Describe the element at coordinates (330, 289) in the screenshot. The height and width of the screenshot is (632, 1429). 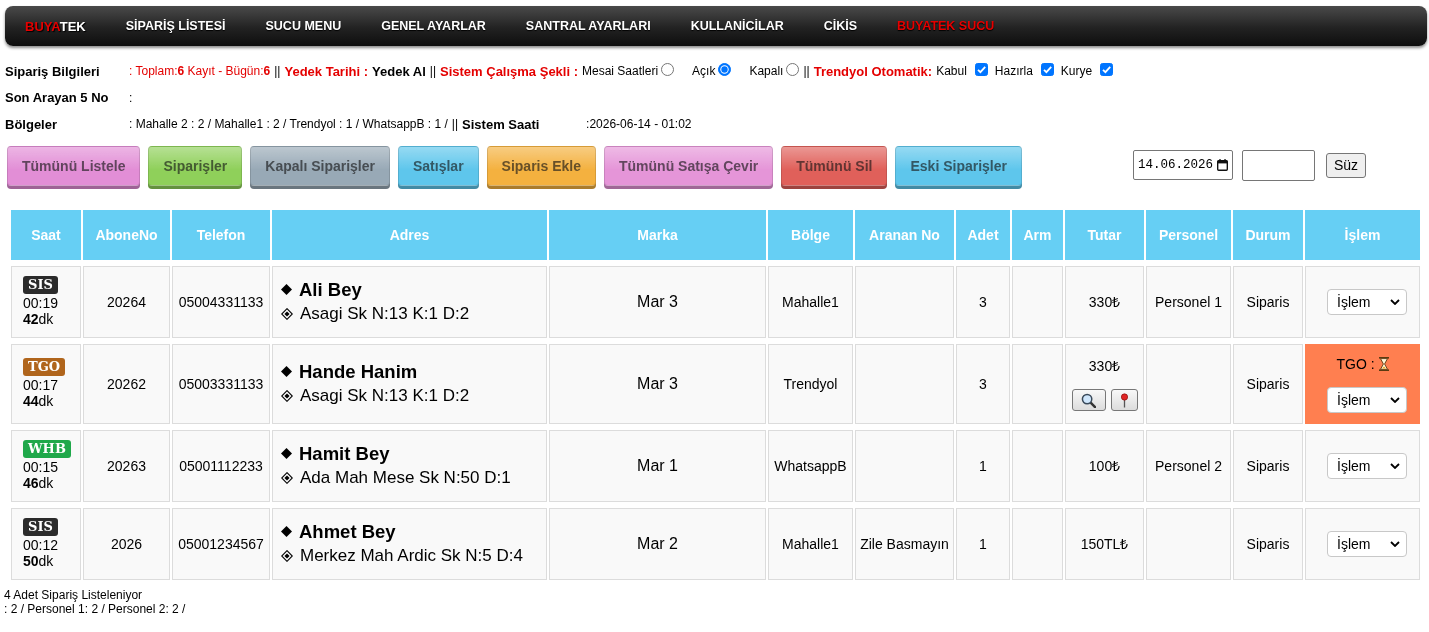
I see `customer-name: Ali Bey` at that location.